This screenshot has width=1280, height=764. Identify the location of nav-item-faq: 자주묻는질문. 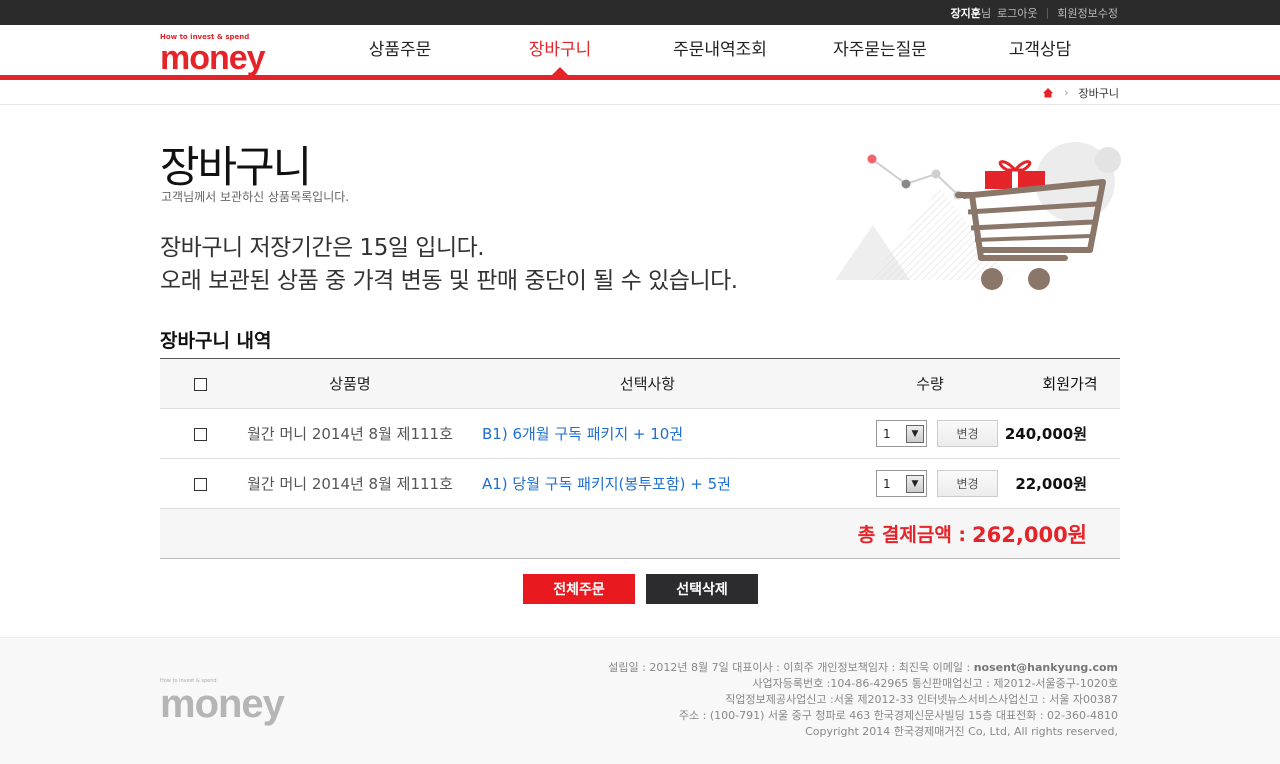
(880, 50).